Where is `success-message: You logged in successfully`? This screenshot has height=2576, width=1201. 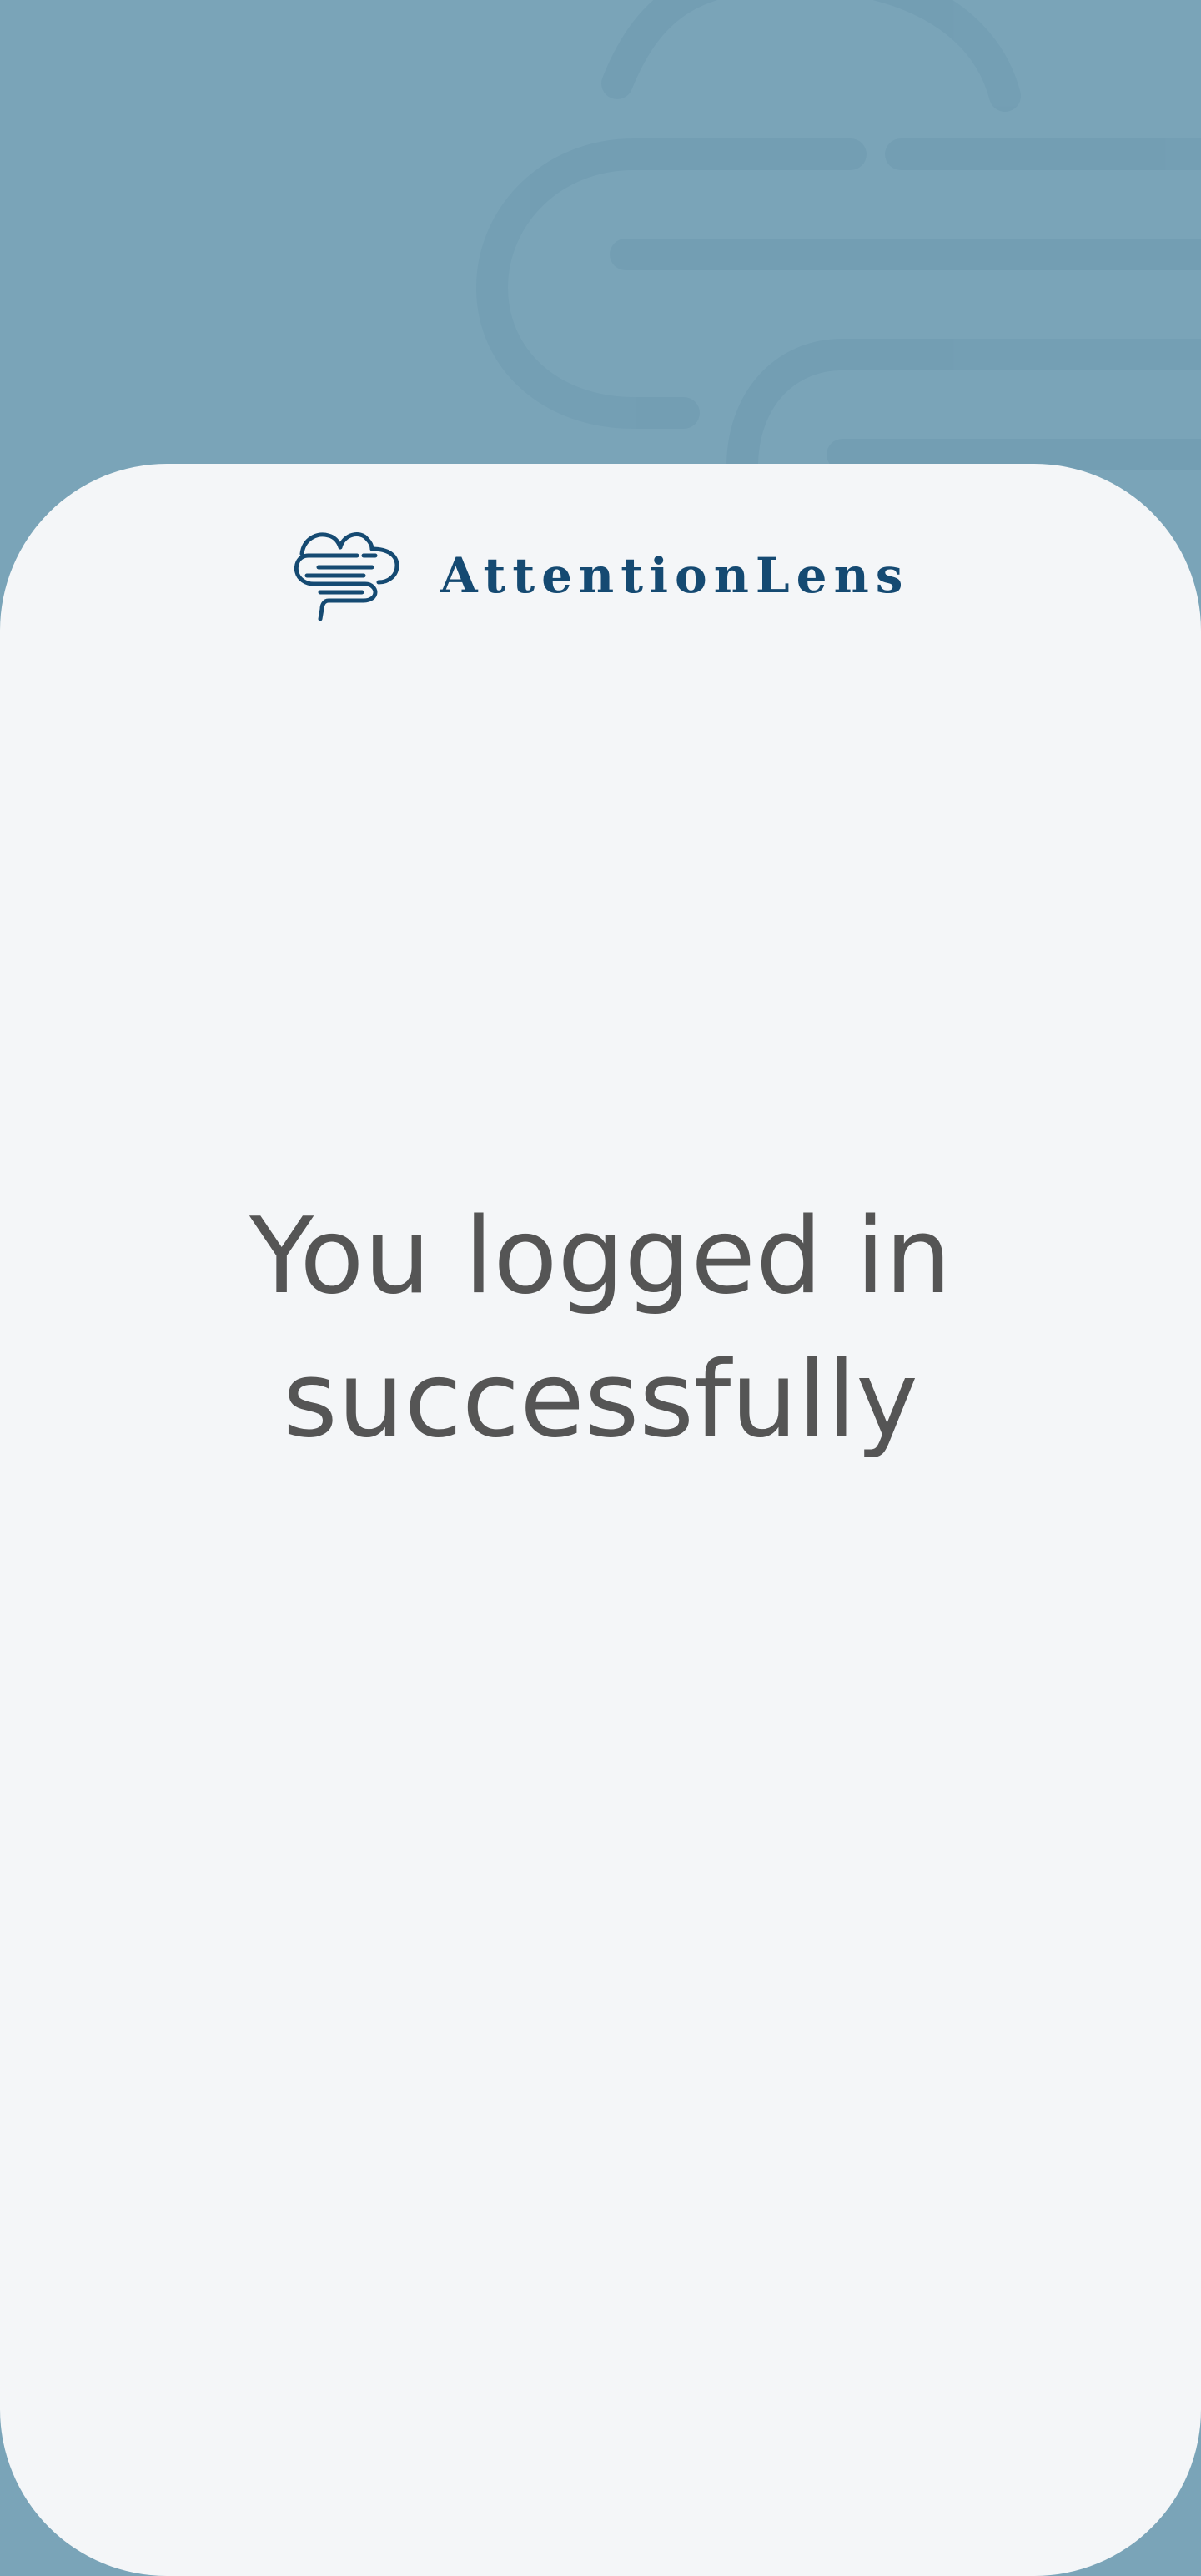 success-message: You logged in successfully is located at coordinates (601, 1328).